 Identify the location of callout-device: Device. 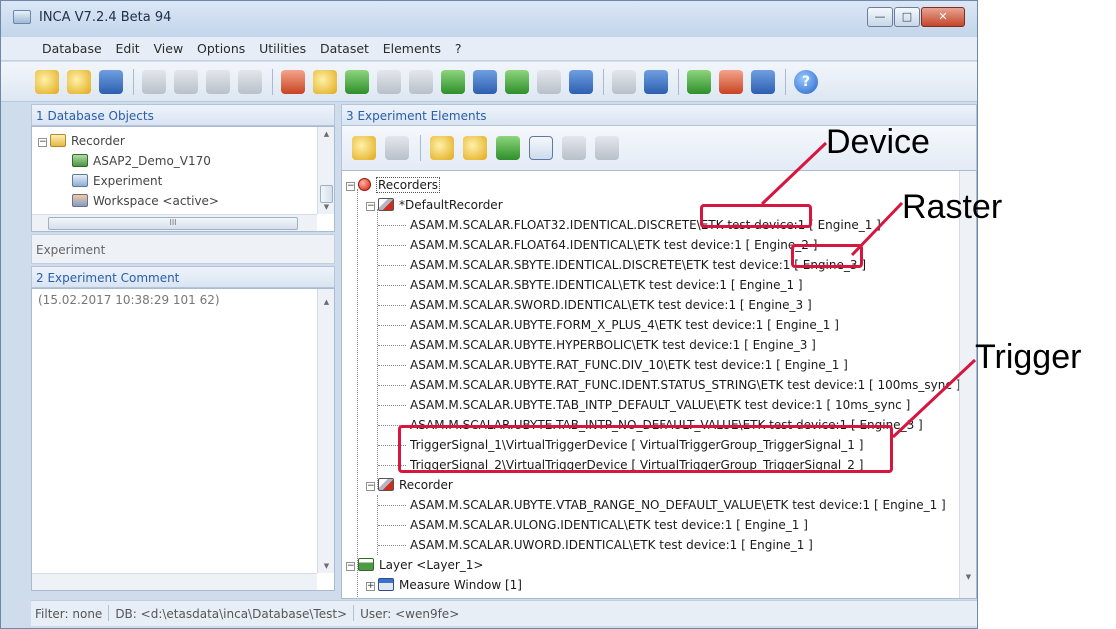
(878, 142).